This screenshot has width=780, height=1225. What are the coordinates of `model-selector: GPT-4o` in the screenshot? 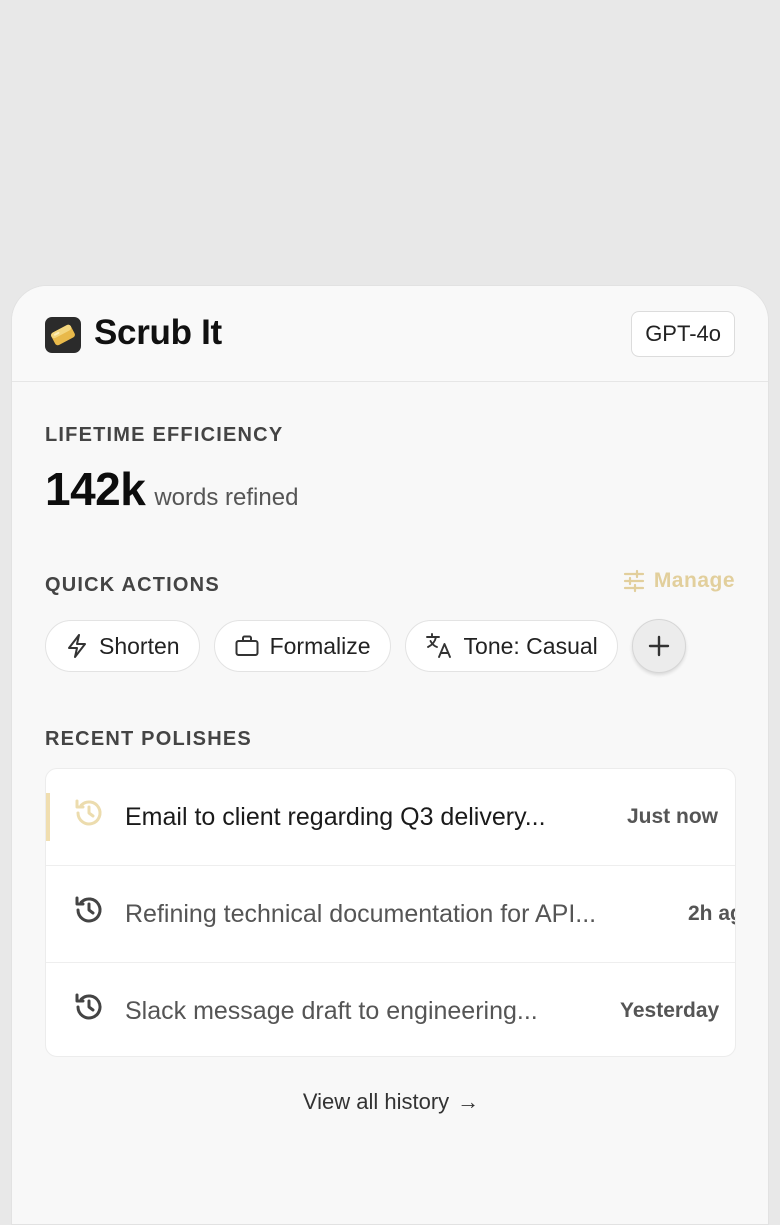 It's located at (683, 334).